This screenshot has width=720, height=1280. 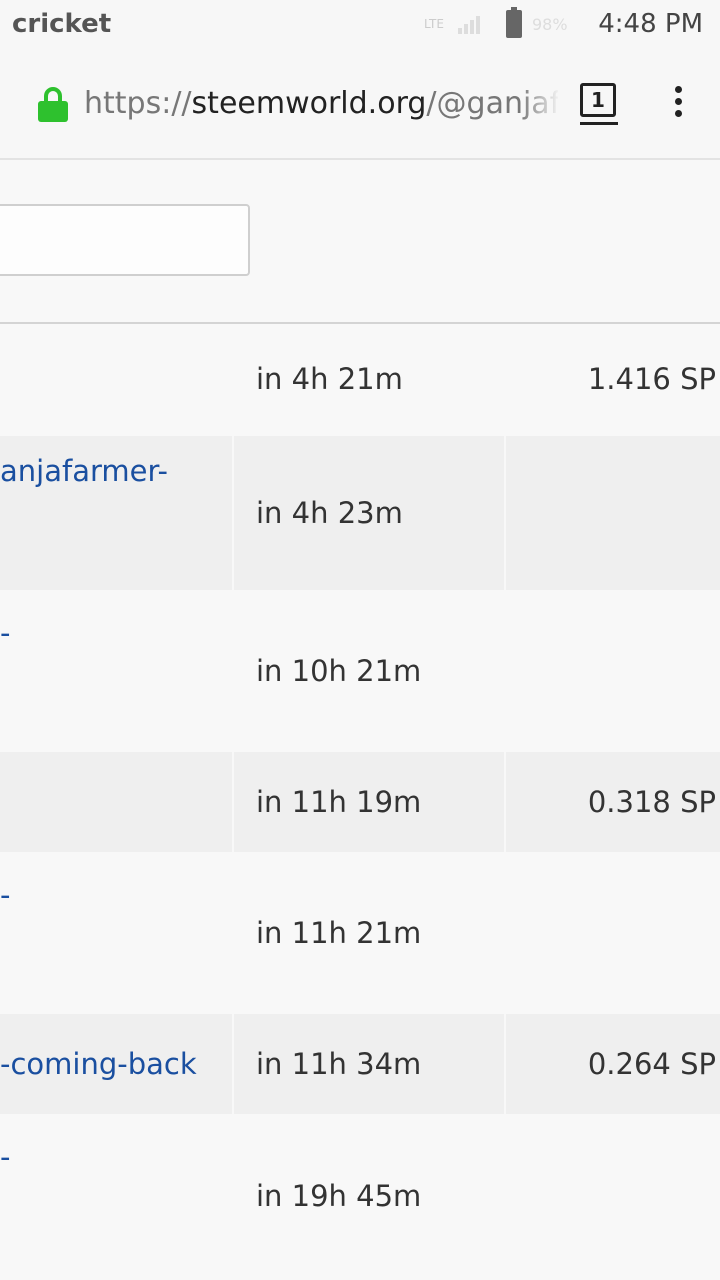 What do you see at coordinates (125, 240) in the screenshot?
I see `search-input` at bounding box center [125, 240].